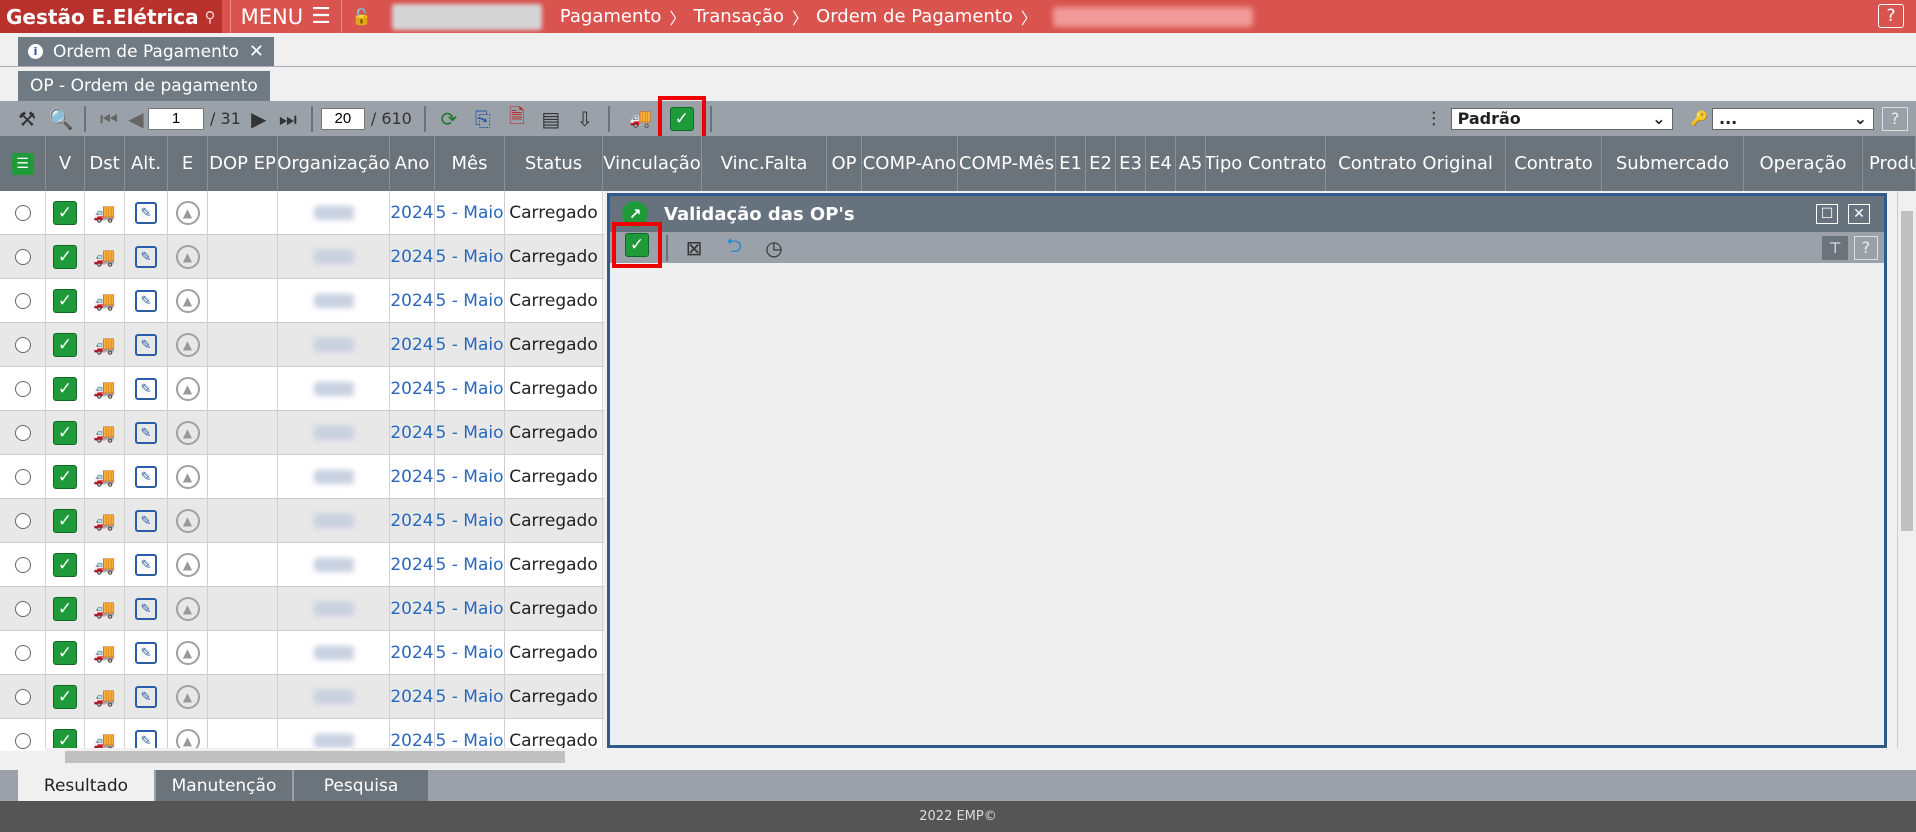  I want to click on subtab-op: OP - Ordem de pagamento, so click(144, 86).